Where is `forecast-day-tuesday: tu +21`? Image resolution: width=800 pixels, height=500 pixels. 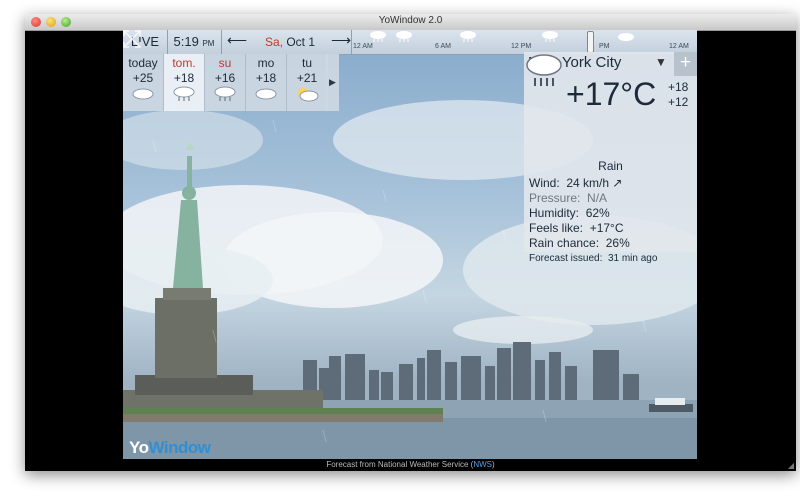 forecast-day-tuesday: tu +21 is located at coordinates (307, 82).